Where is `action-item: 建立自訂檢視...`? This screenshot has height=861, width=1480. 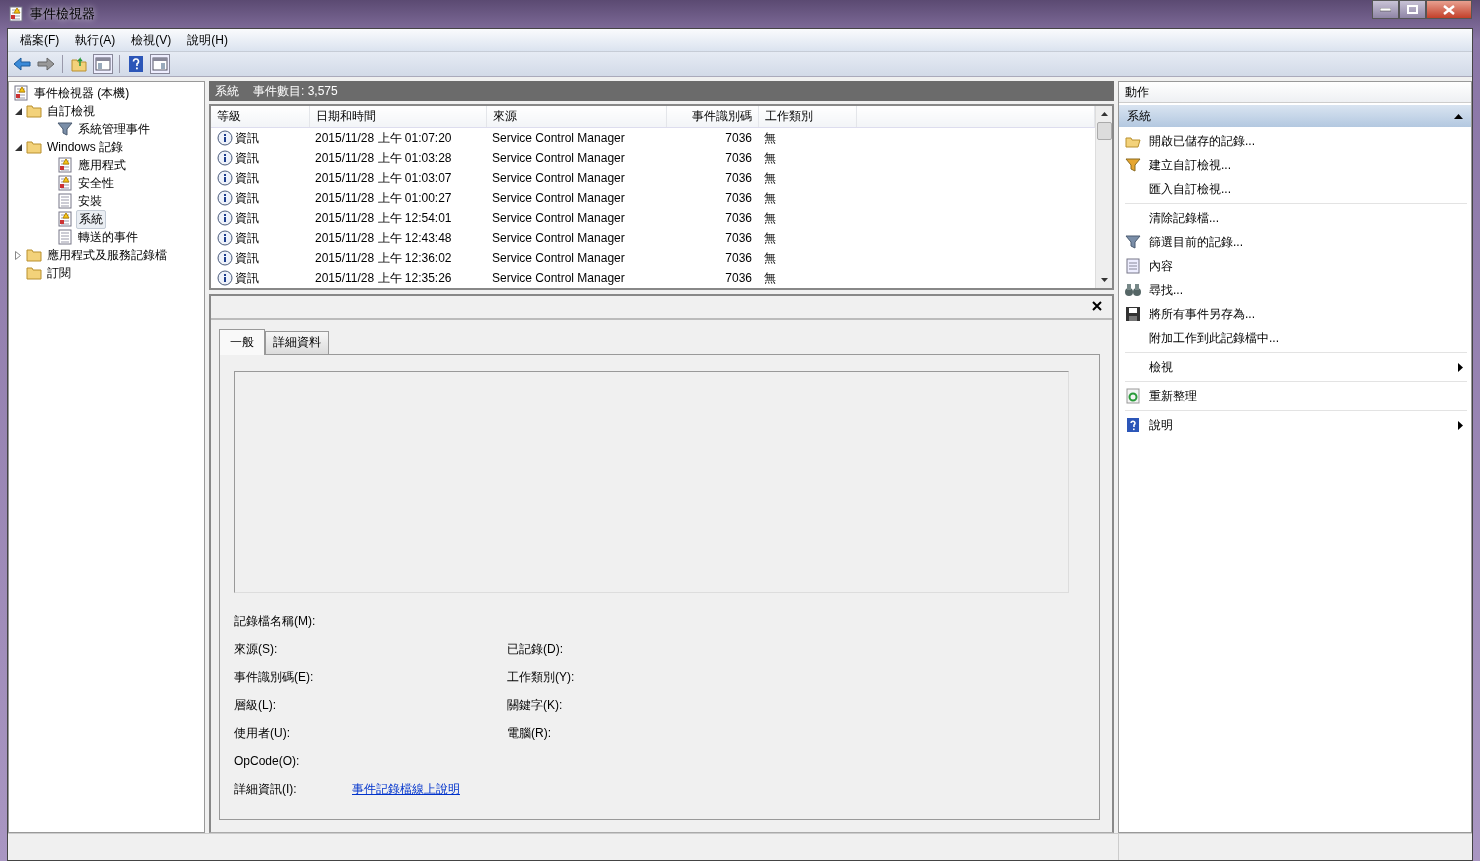
action-item: 建立自訂檢視... is located at coordinates (1296, 165).